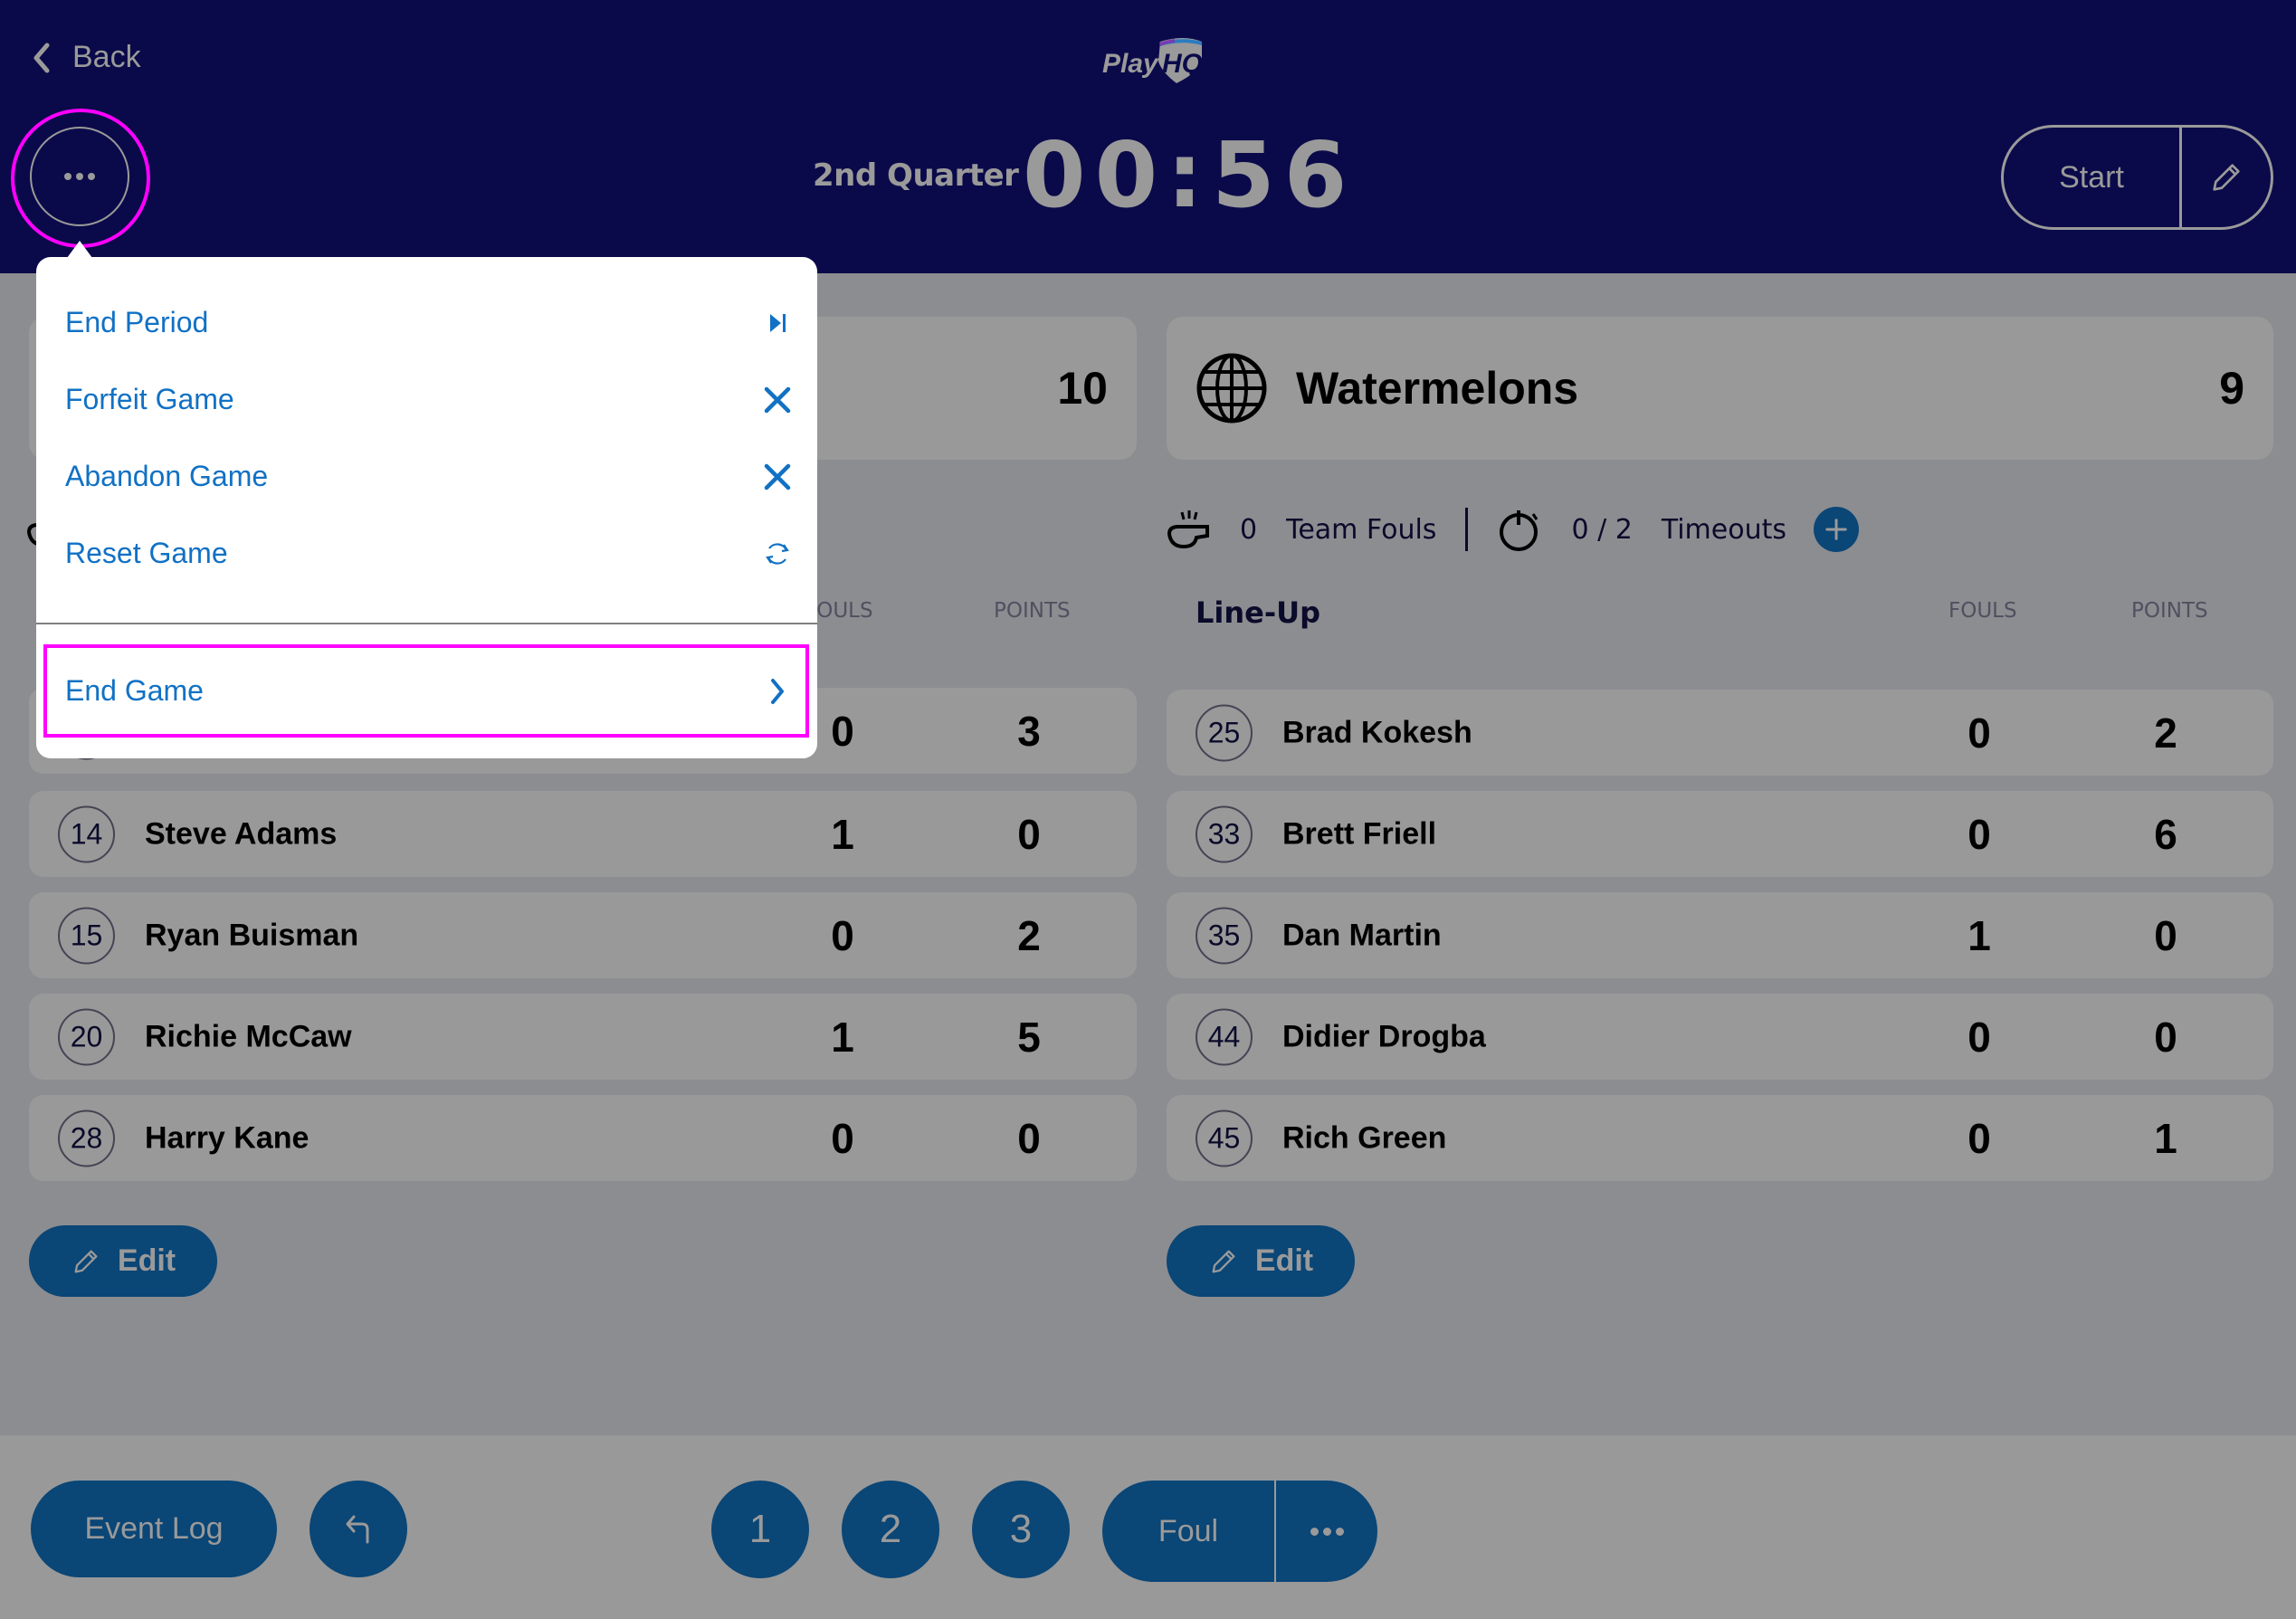  What do you see at coordinates (106, 57) in the screenshot?
I see `back-label: Back` at bounding box center [106, 57].